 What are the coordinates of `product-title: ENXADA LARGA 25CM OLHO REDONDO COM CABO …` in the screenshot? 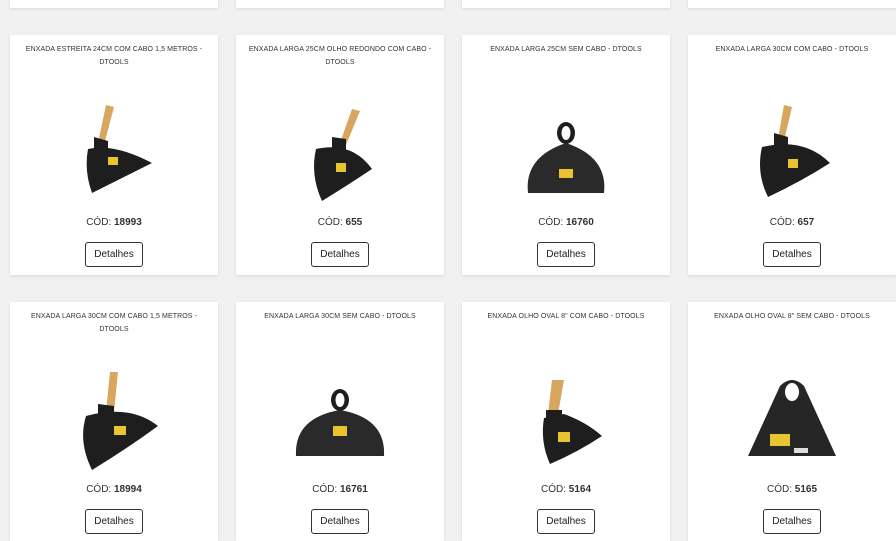 It's located at (340, 56).